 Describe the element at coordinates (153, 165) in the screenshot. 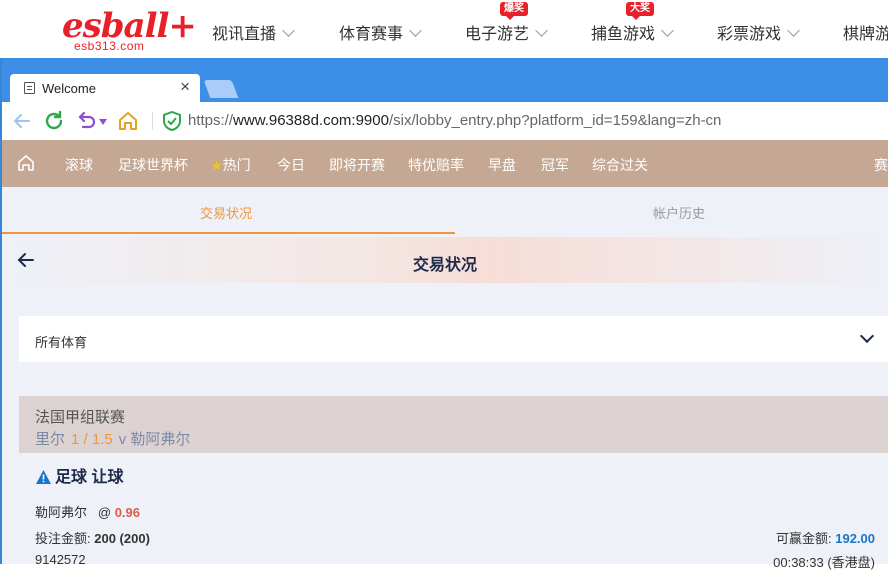

I see `sport-nav-worldcup: 足球世界杯` at that location.